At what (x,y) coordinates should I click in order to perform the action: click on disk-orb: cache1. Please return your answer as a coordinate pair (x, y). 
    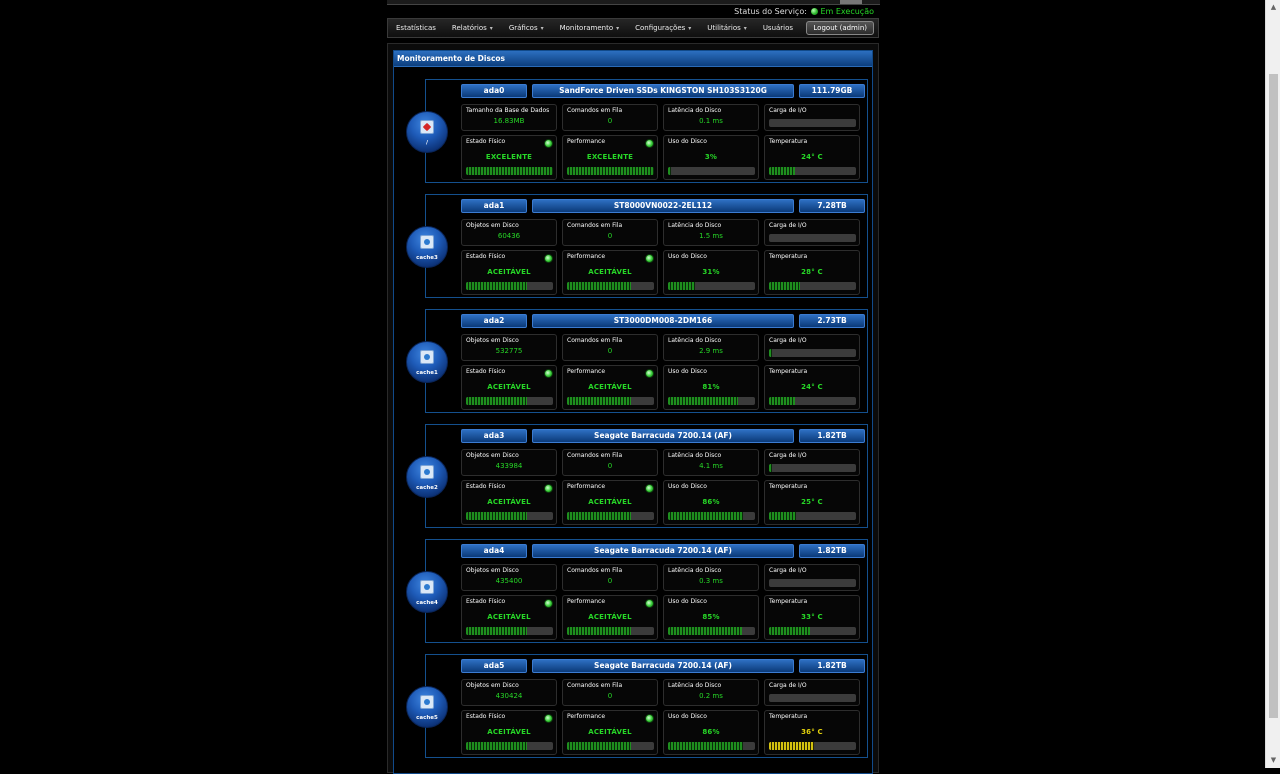
    Looking at the image, I should click on (427, 362).